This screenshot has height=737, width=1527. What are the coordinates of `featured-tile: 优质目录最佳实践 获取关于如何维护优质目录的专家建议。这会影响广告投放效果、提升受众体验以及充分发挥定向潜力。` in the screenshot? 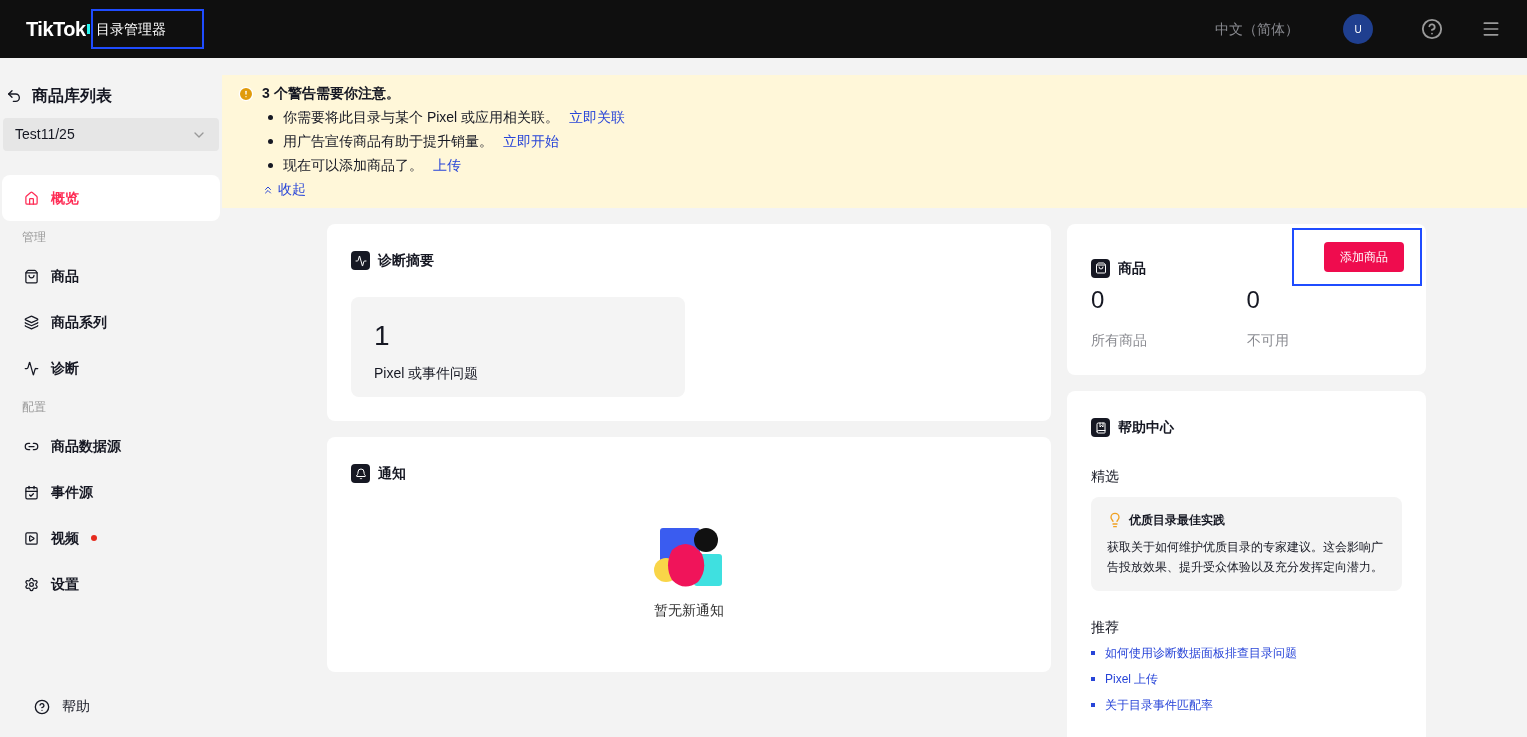 It's located at (1246, 544).